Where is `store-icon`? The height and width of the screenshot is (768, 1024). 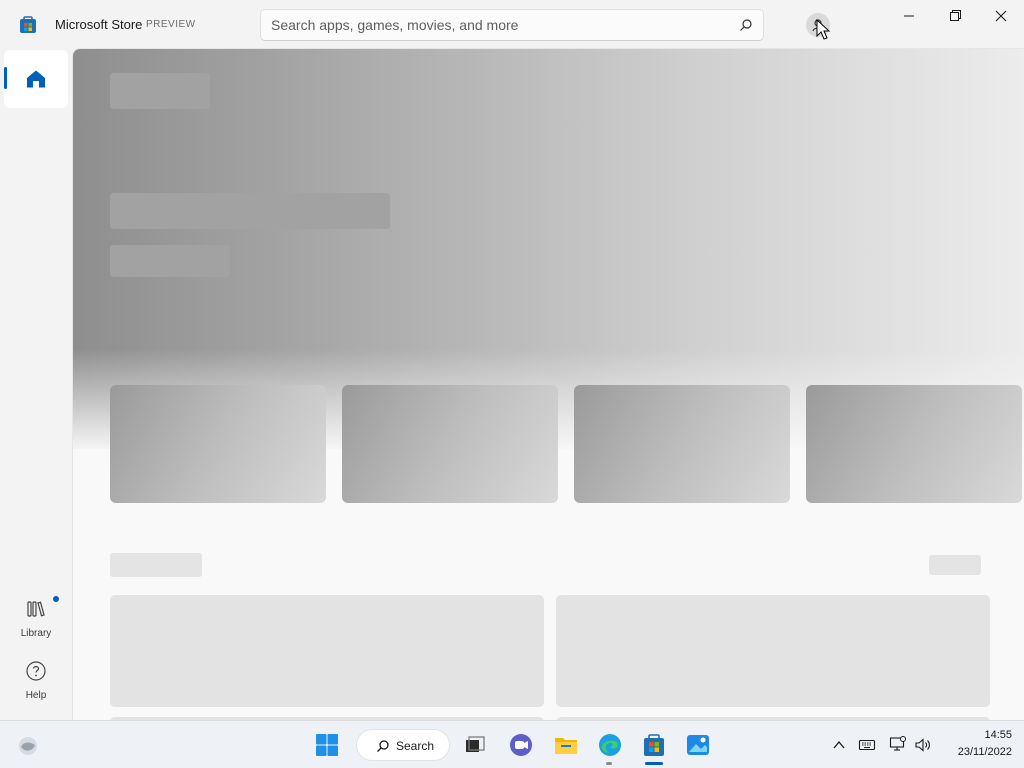
store-icon is located at coordinates (654, 745).